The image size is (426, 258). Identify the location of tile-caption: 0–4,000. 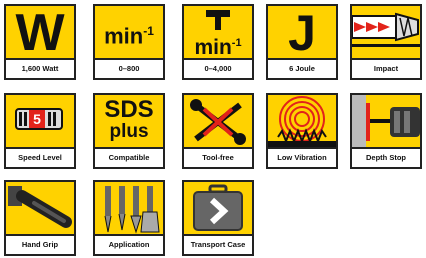
(218, 68).